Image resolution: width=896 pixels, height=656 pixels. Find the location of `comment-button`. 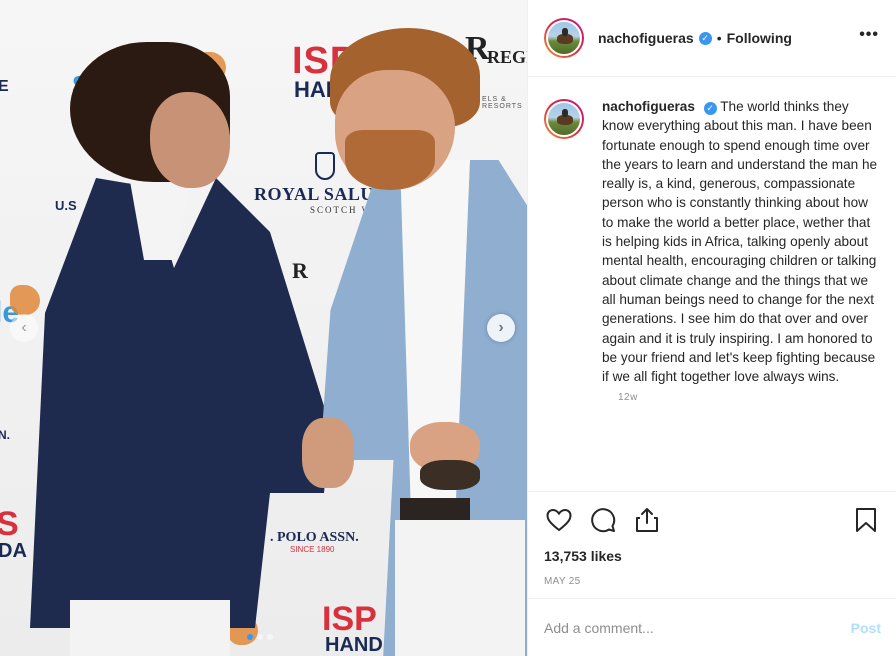

comment-button is located at coordinates (603, 520).